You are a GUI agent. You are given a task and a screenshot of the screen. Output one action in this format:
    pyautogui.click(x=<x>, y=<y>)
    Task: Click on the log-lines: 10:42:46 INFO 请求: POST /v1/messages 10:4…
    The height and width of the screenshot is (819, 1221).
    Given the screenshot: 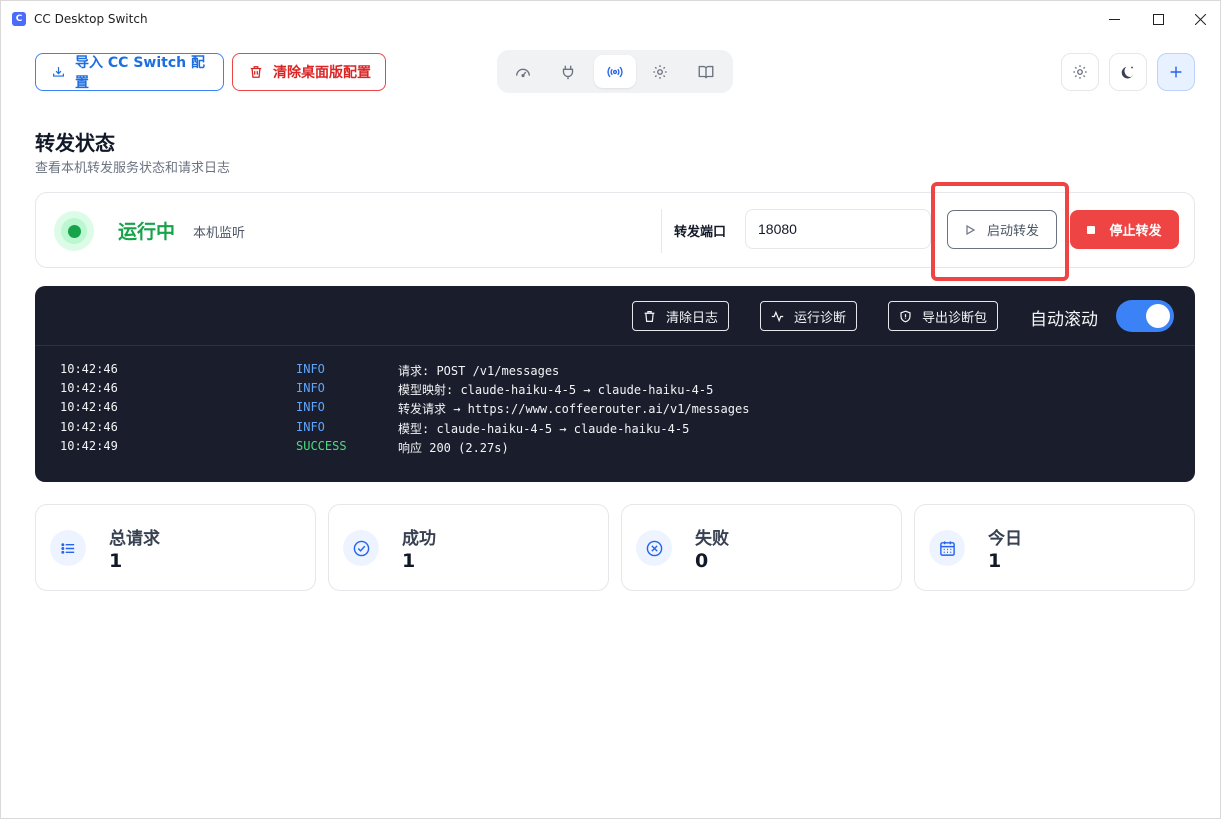 What is the action you would take?
    pyautogui.click(x=615, y=410)
    